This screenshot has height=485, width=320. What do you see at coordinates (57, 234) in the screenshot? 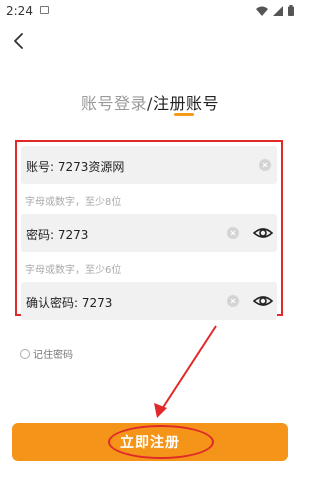
I see `password-input: 密码: 7273` at bounding box center [57, 234].